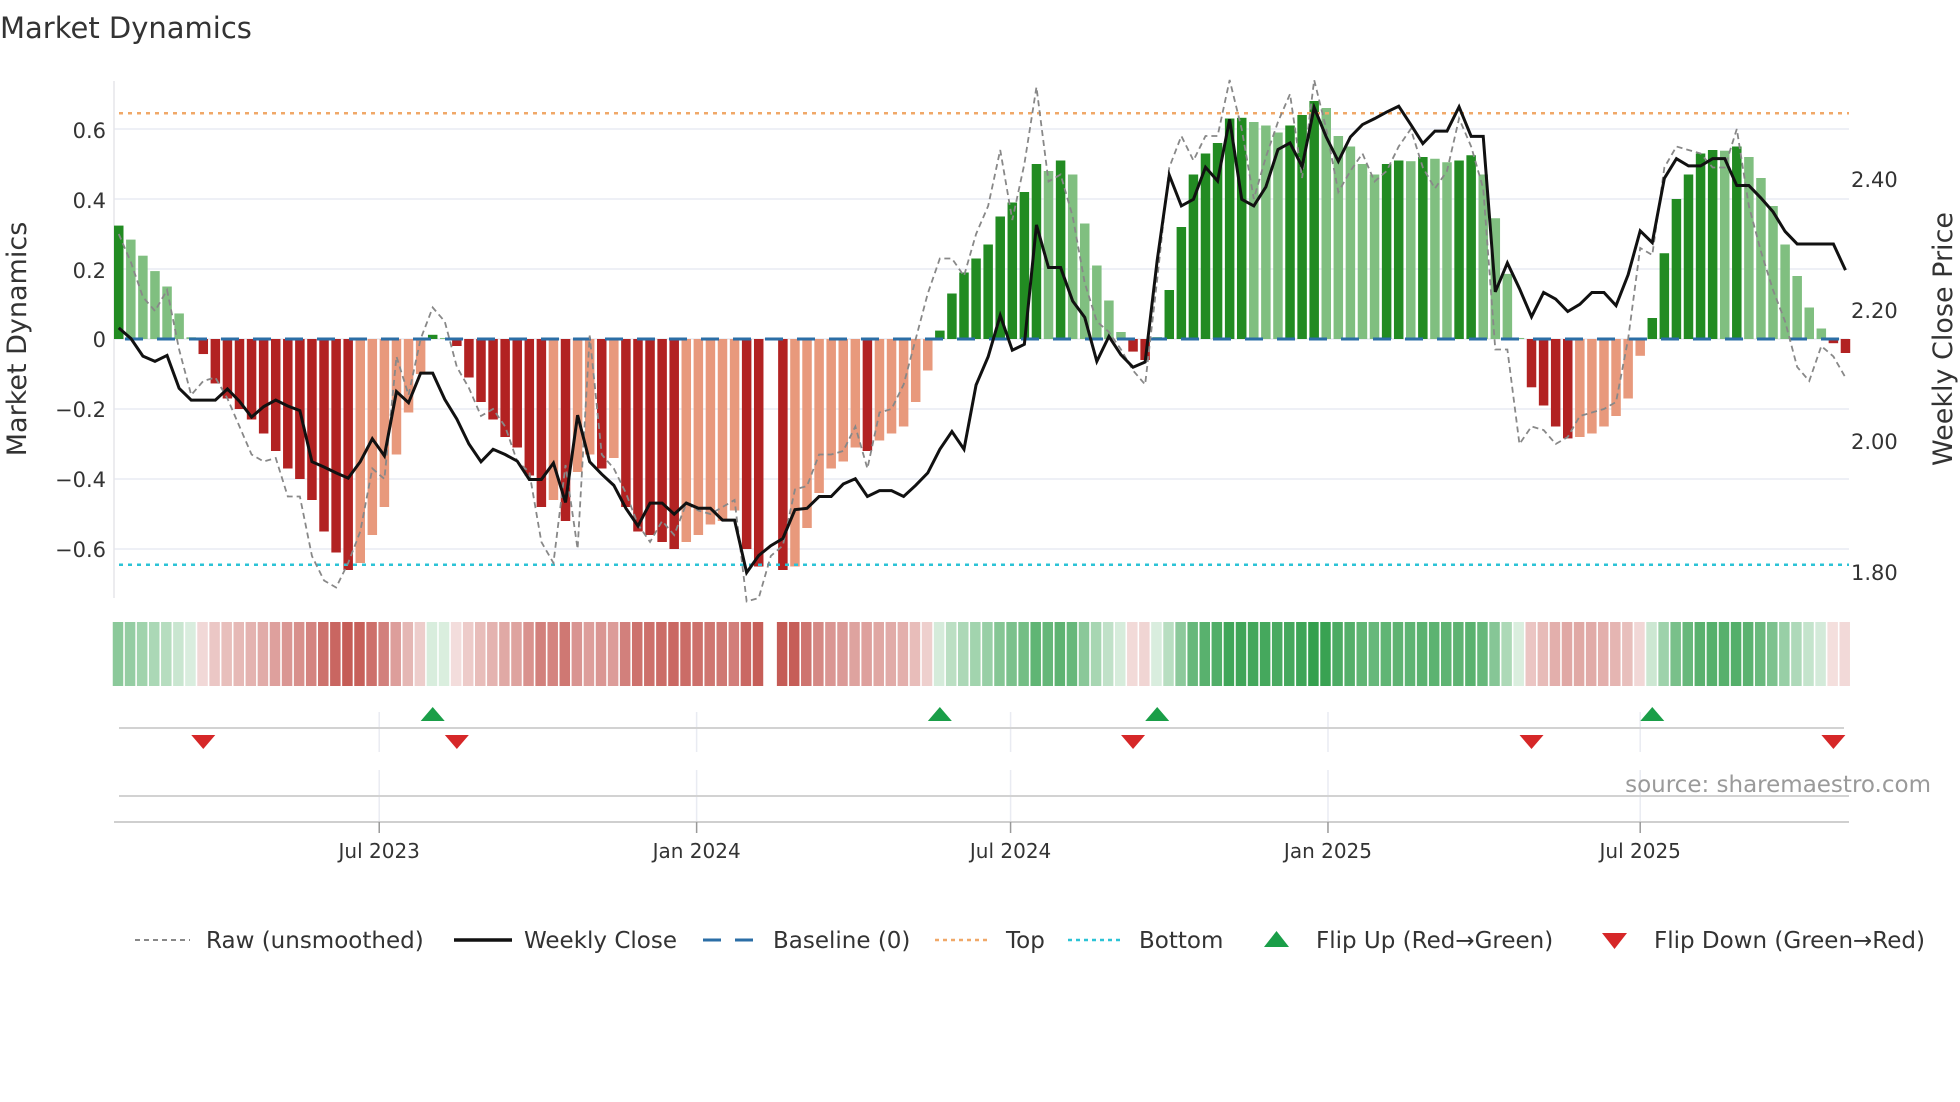 This screenshot has height=1102, width=1960. What do you see at coordinates (80, 480) in the screenshot?
I see `y-tick-label: −0.4` at bounding box center [80, 480].